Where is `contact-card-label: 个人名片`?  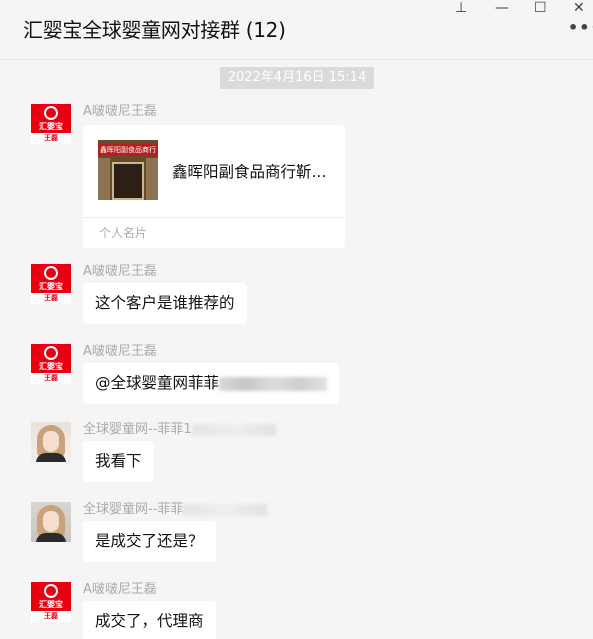
contact-card-label: 个人名片 is located at coordinates (123, 233).